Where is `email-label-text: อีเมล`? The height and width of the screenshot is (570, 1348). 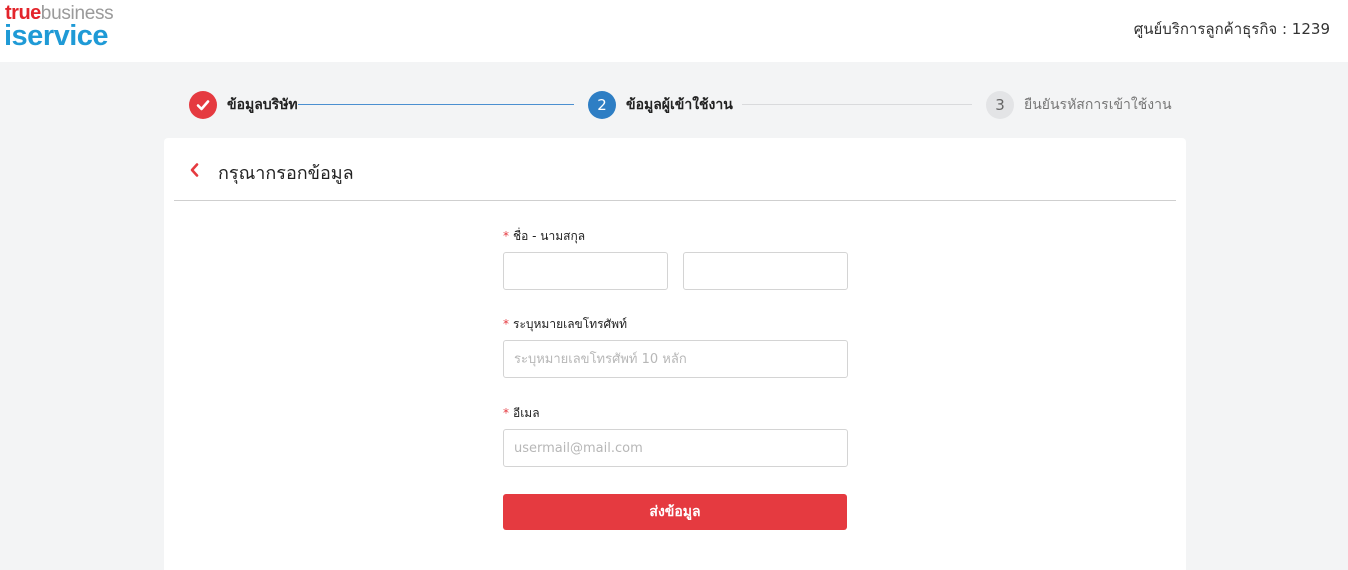 email-label-text: อีเมล is located at coordinates (526, 413).